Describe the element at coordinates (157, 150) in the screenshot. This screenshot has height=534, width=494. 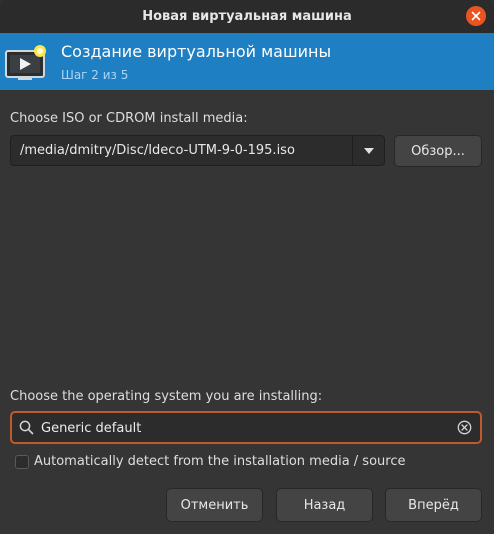
I see `install-media-path: /media/dmitry/Disc/Ideco-UTM-9-0-195.iso` at that location.